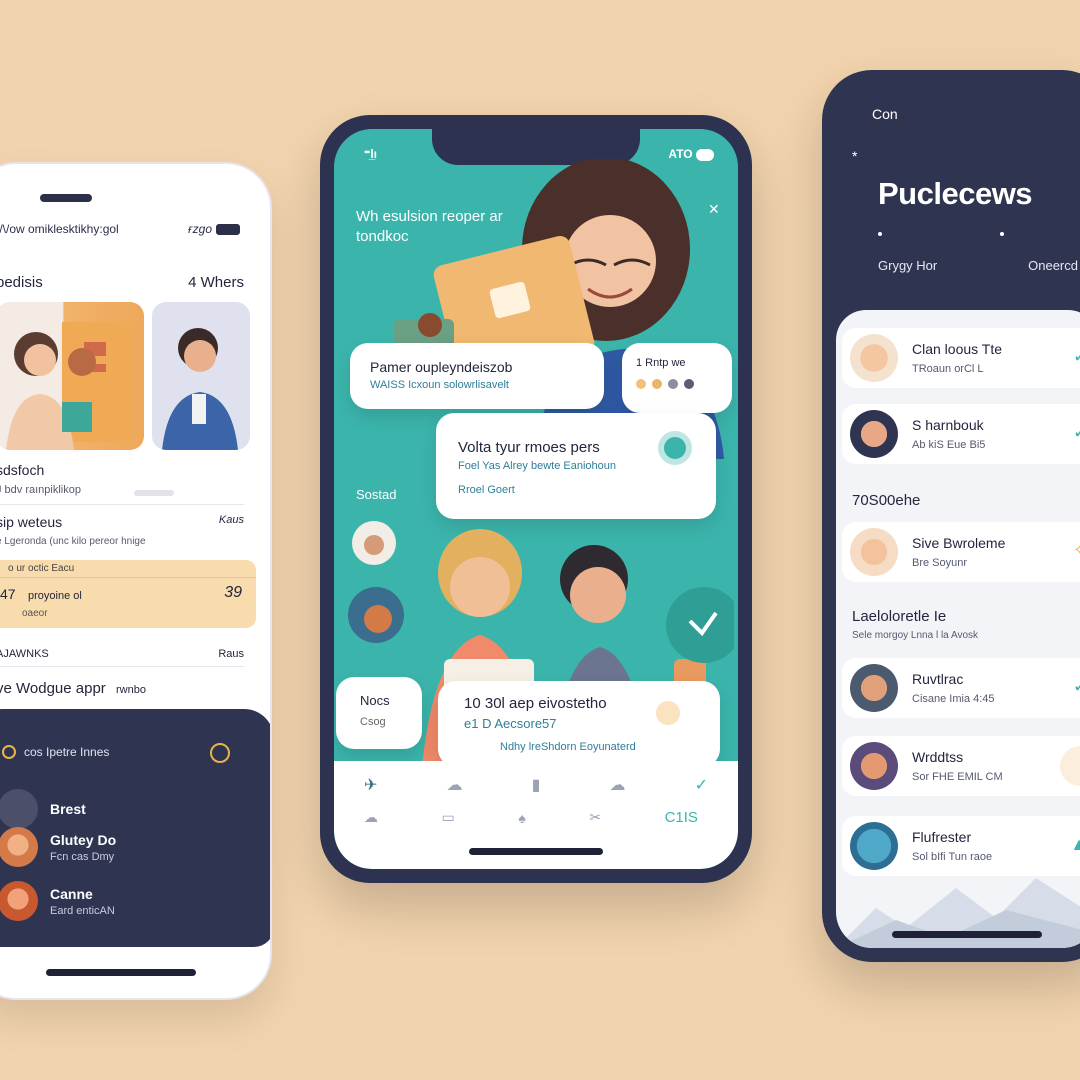 The height and width of the screenshot is (1080, 1080). Describe the element at coordinates (978, 265) in the screenshot. I see `tab-bar: Grygy Hor Oneercd` at that location.